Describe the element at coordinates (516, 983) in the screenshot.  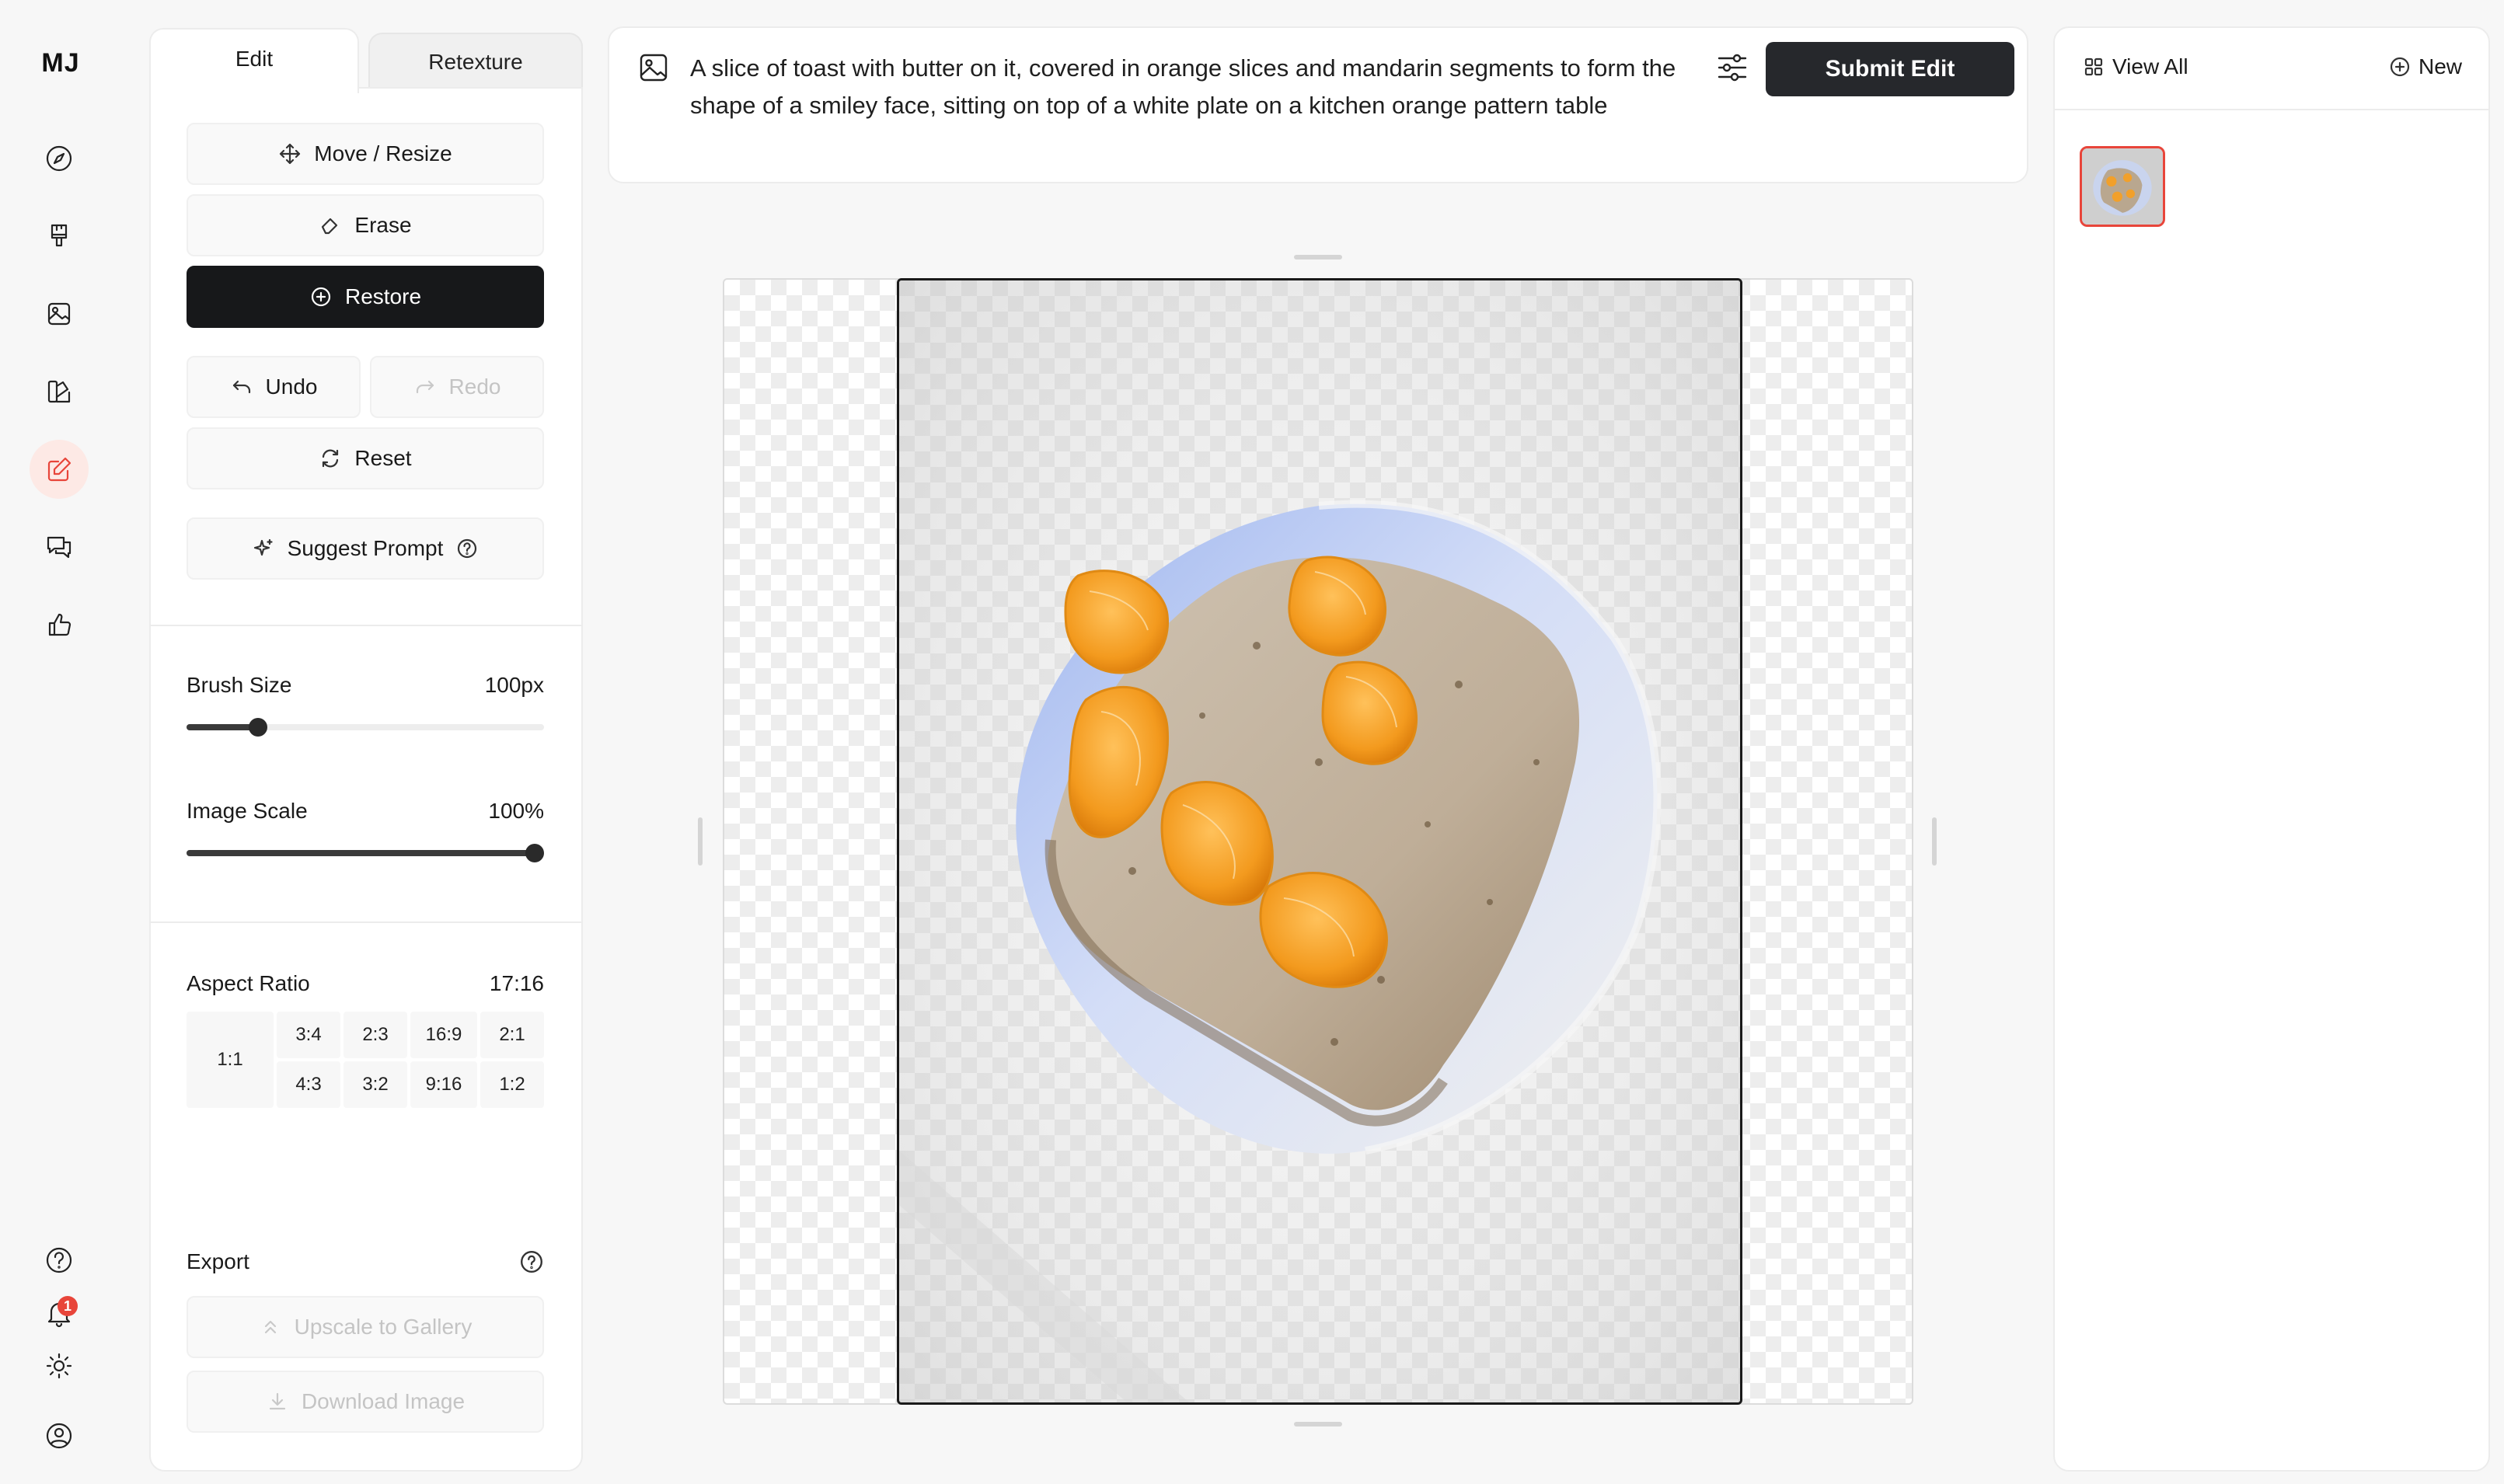
I see `aspect-ratio-value: 17:16` at that location.